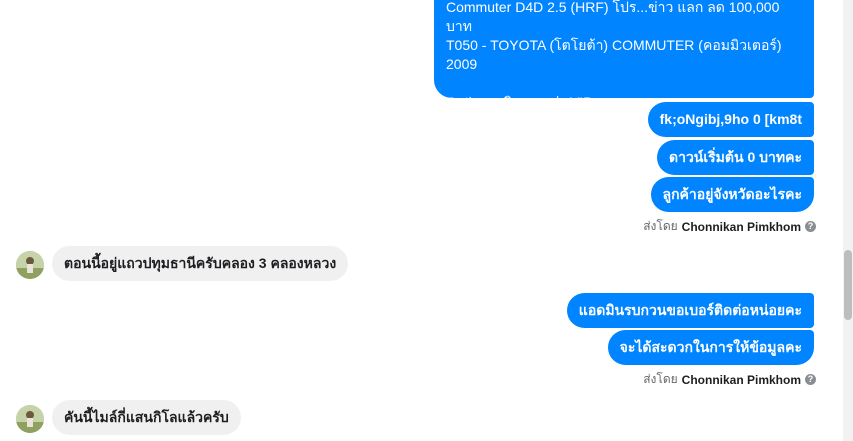  What do you see at coordinates (730, 119) in the screenshot?
I see `outgoing-message: fk;oNgibj,9ho 0 [km8t` at bounding box center [730, 119].